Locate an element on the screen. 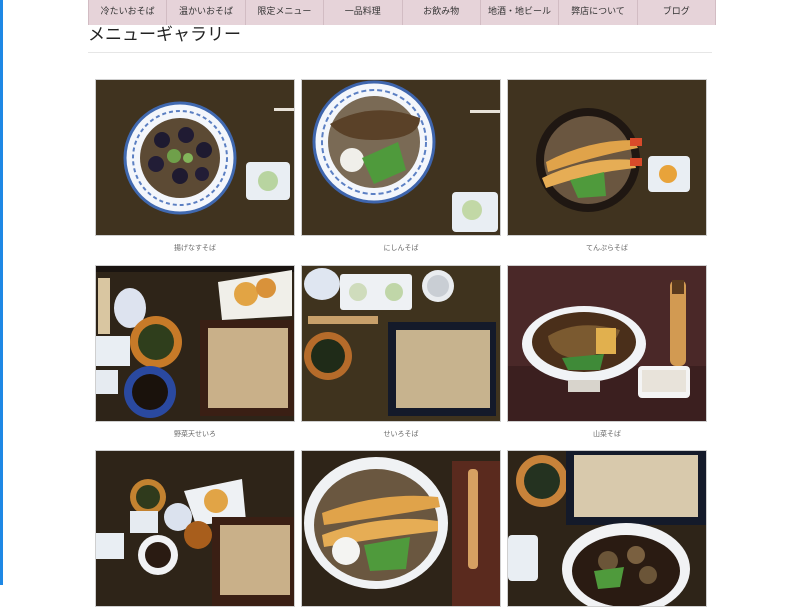 The width and height of the screenshot is (800, 614). photo-tempura-soba is located at coordinates (607, 157).